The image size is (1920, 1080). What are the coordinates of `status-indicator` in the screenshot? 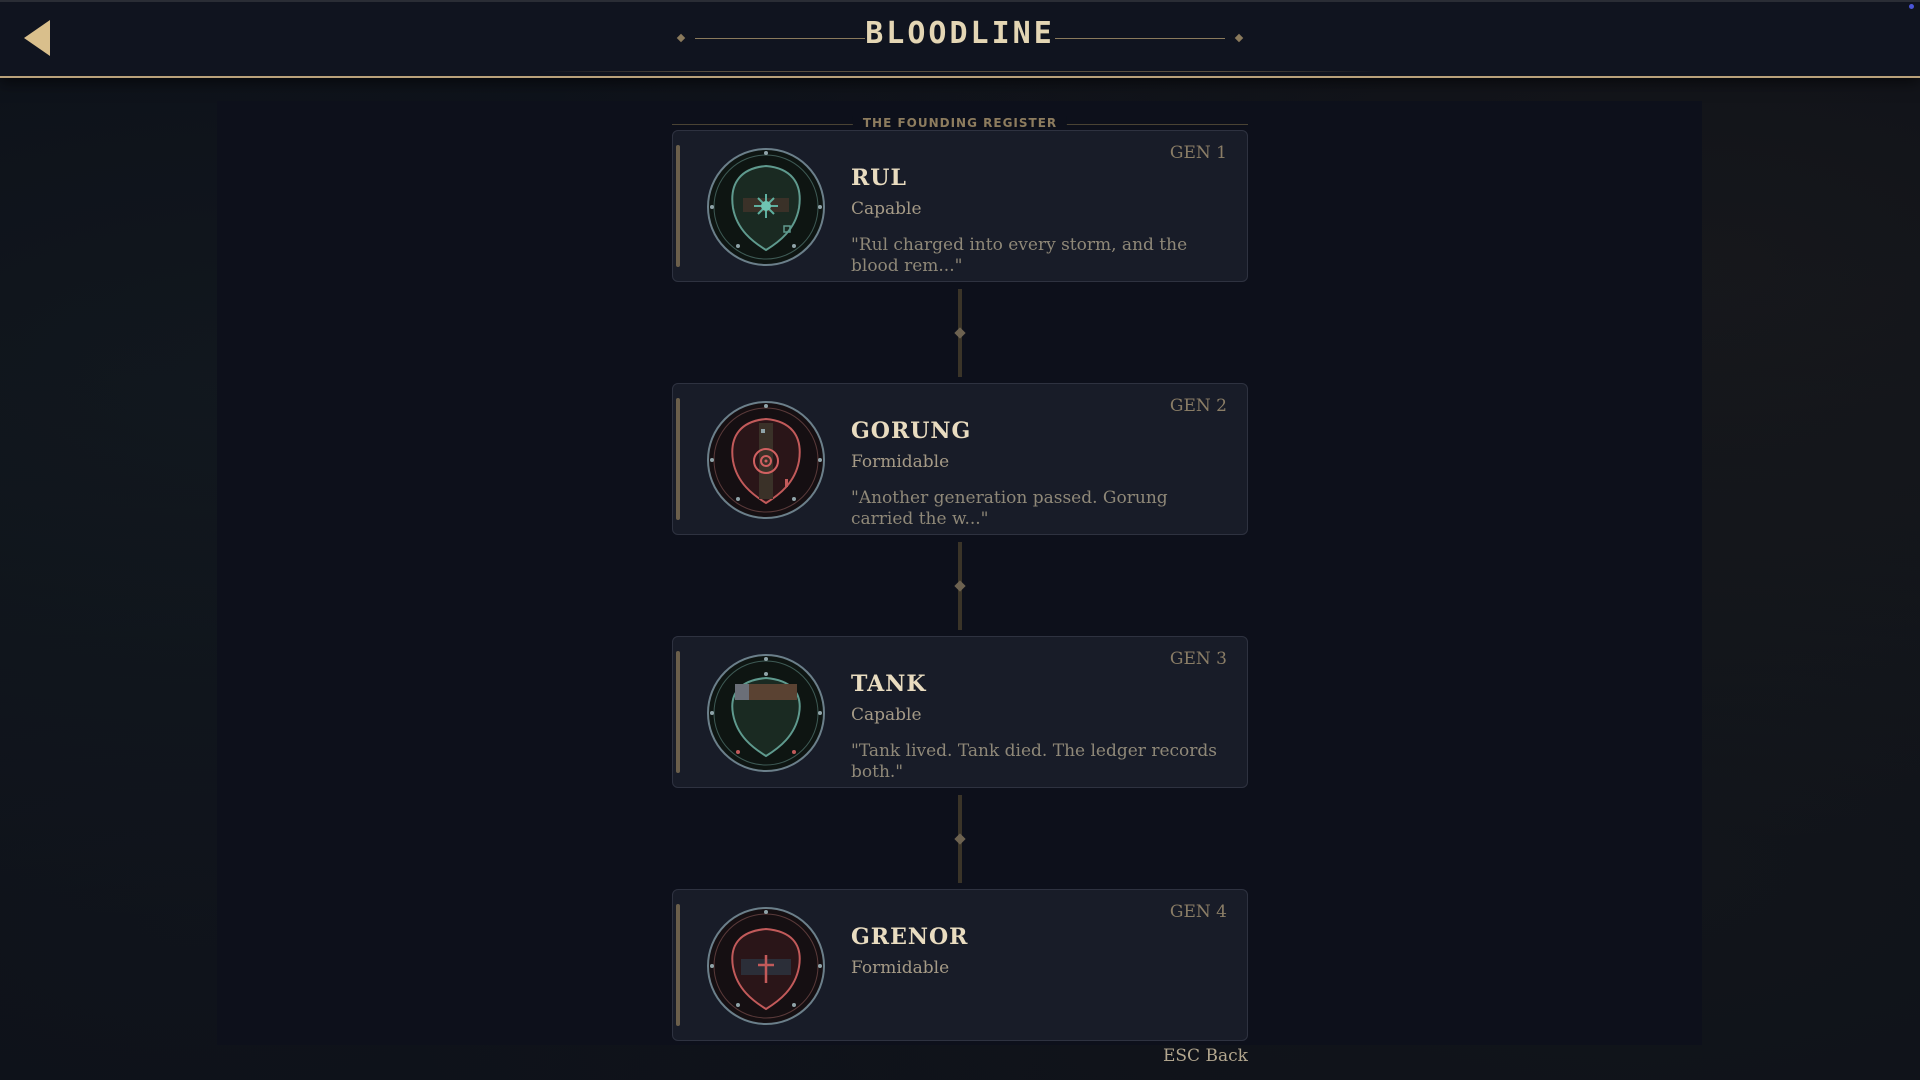 It's located at (1911, 6).